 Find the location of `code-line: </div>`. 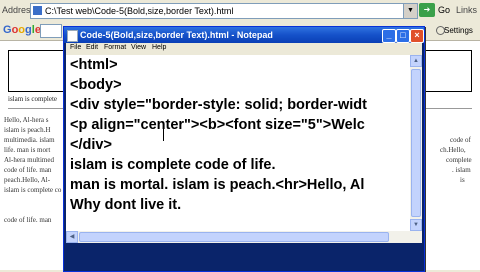

code-line: </div> is located at coordinates (91, 145).